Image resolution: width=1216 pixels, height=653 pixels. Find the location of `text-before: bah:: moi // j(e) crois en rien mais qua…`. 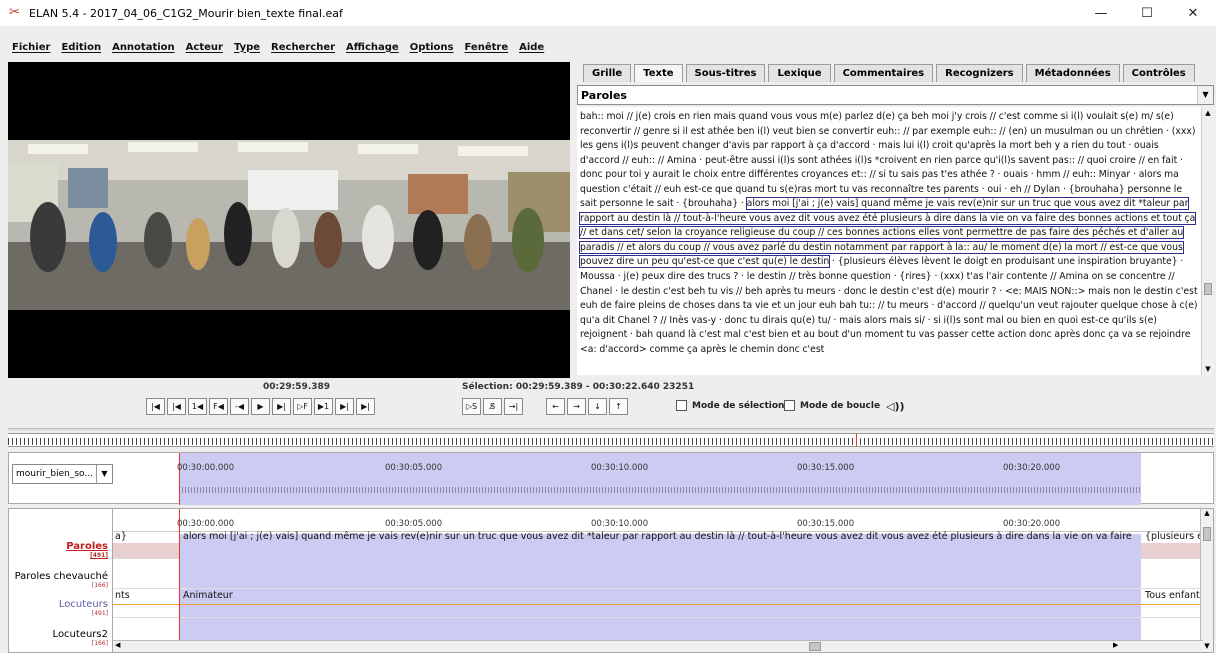

text-before: bah:: moi // j(e) crois en rien mais qua… is located at coordinates (888, 160).